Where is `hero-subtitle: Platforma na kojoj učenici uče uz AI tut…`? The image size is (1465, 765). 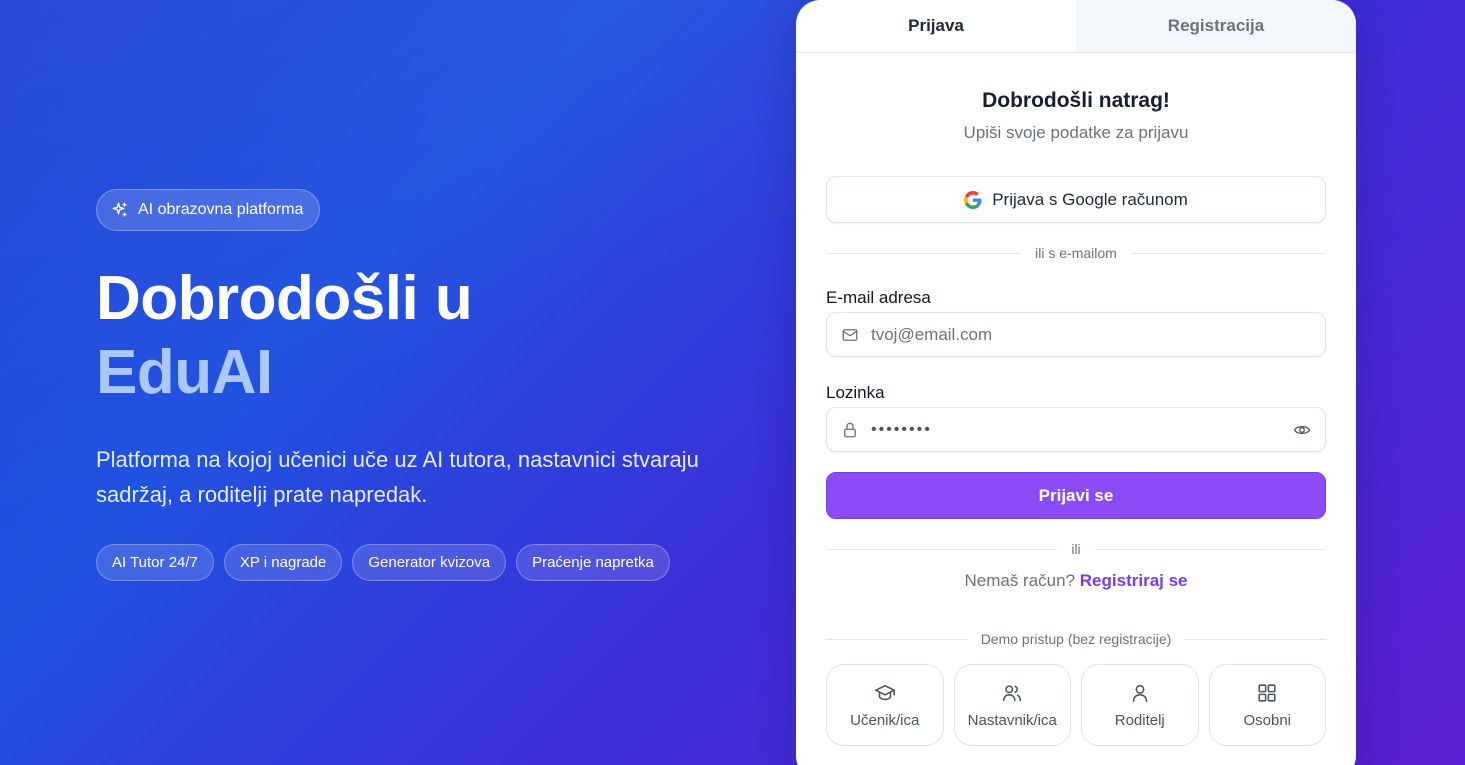
hero-subtitle: Platforma na kojoj učenici uče uz AI tut… is located at coordinates (397, 477).